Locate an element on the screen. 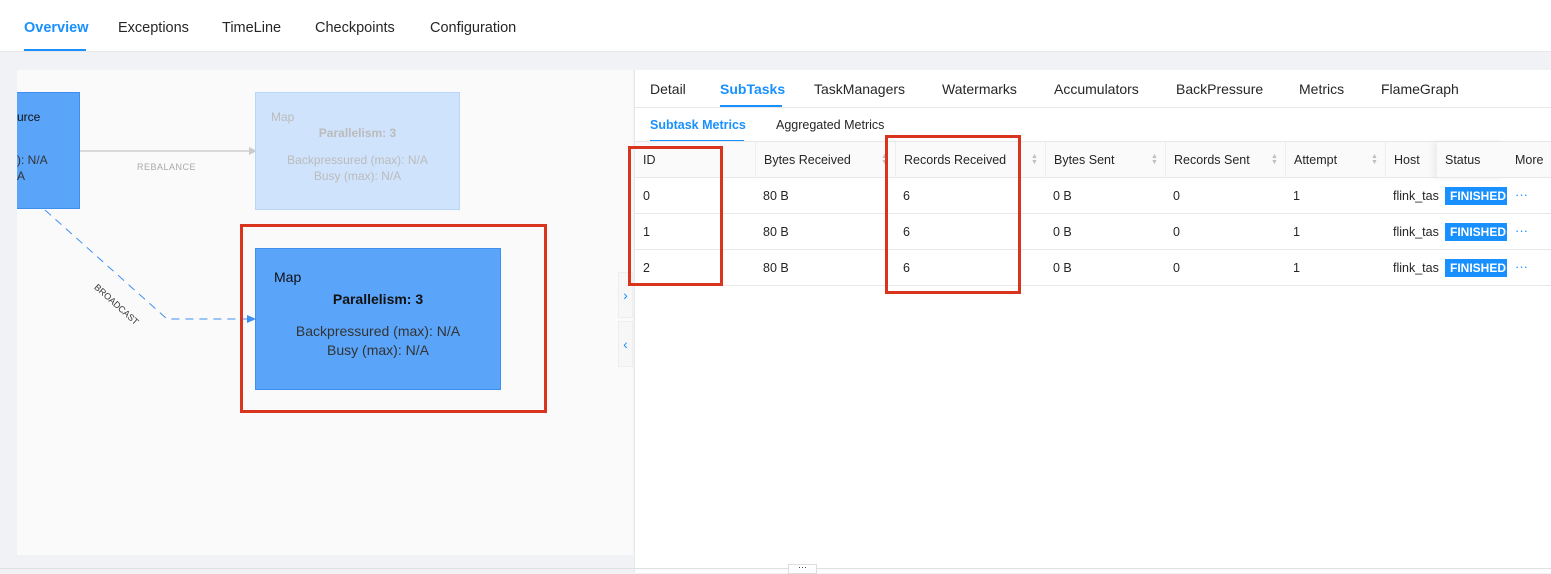 The width and height of the screenshot is (1551, 574). tab-timeline: TimeLine is located at coordinates (251, 28).